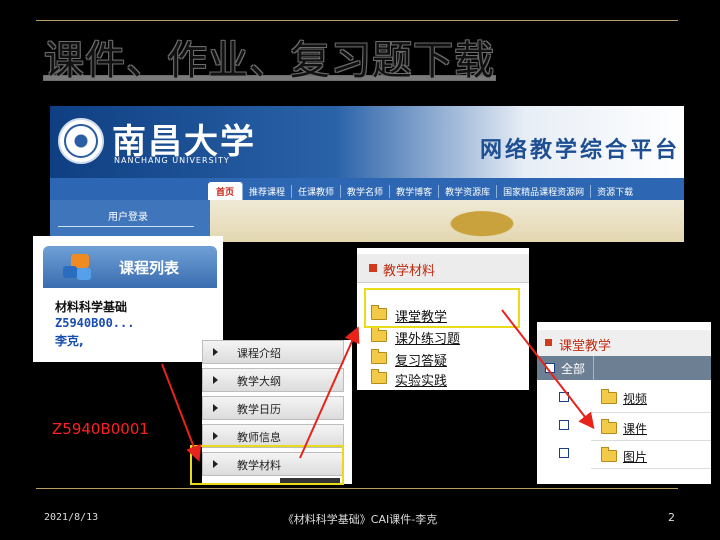  What do you see at coordinates (671, 517) in the screenshot?
I see `page-number: 2` at bounding box center [671, 517].